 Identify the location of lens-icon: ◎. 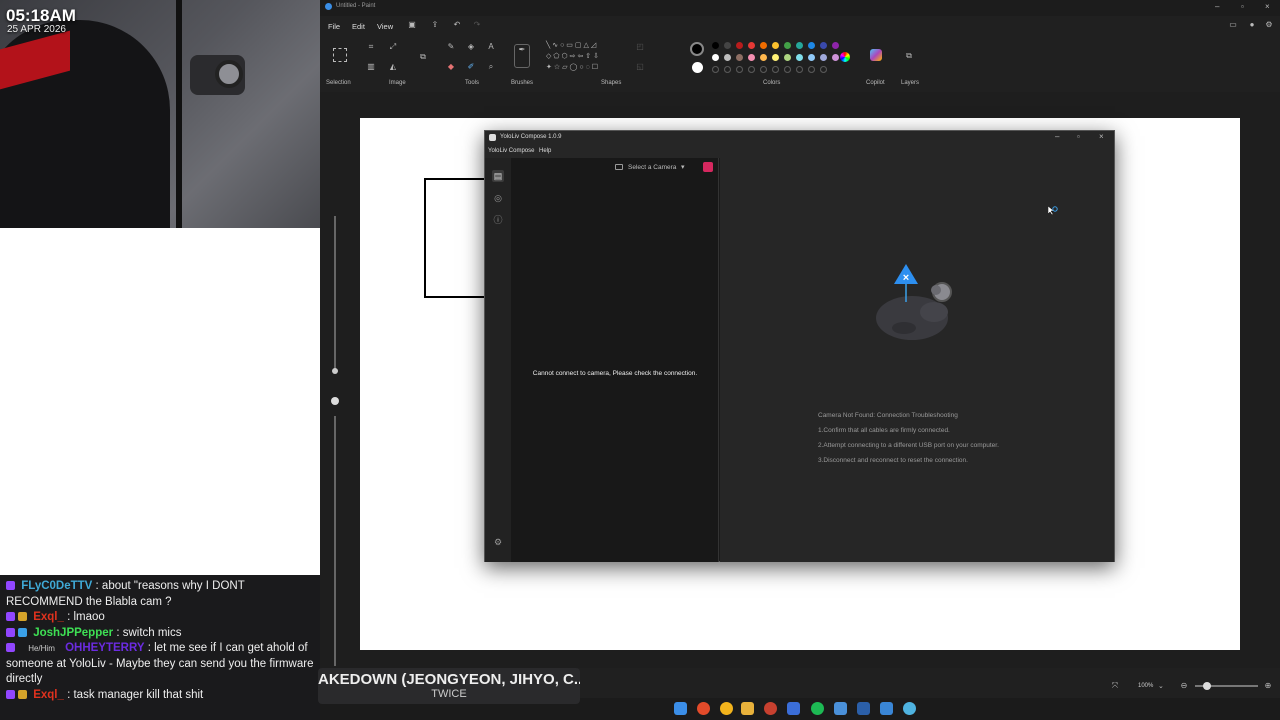
(498, 198).